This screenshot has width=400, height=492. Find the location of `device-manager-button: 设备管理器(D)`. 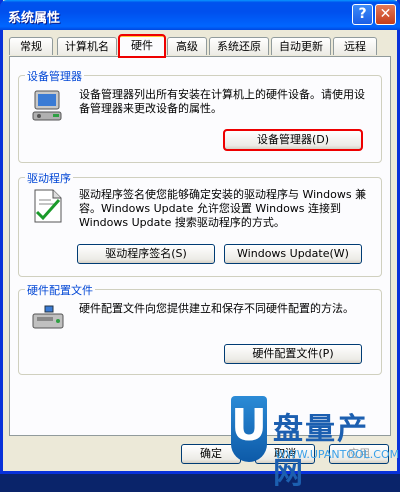

device-manager-button: 设备管理器(D) is located at coordinates (293, 140).